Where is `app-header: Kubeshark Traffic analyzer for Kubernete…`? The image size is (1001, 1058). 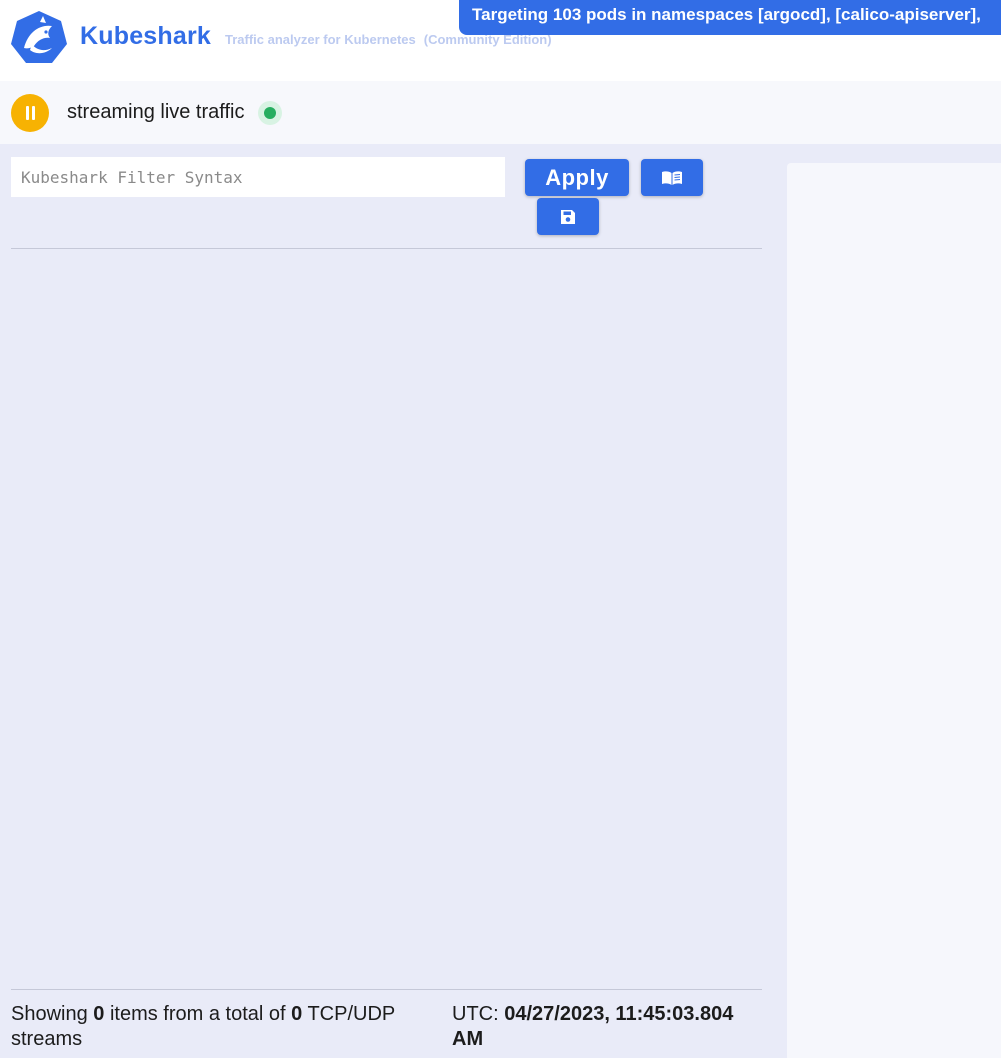 app-header: Kubeshark Traffic analyzer for Kubernete… is located at coordinates (500, 40).